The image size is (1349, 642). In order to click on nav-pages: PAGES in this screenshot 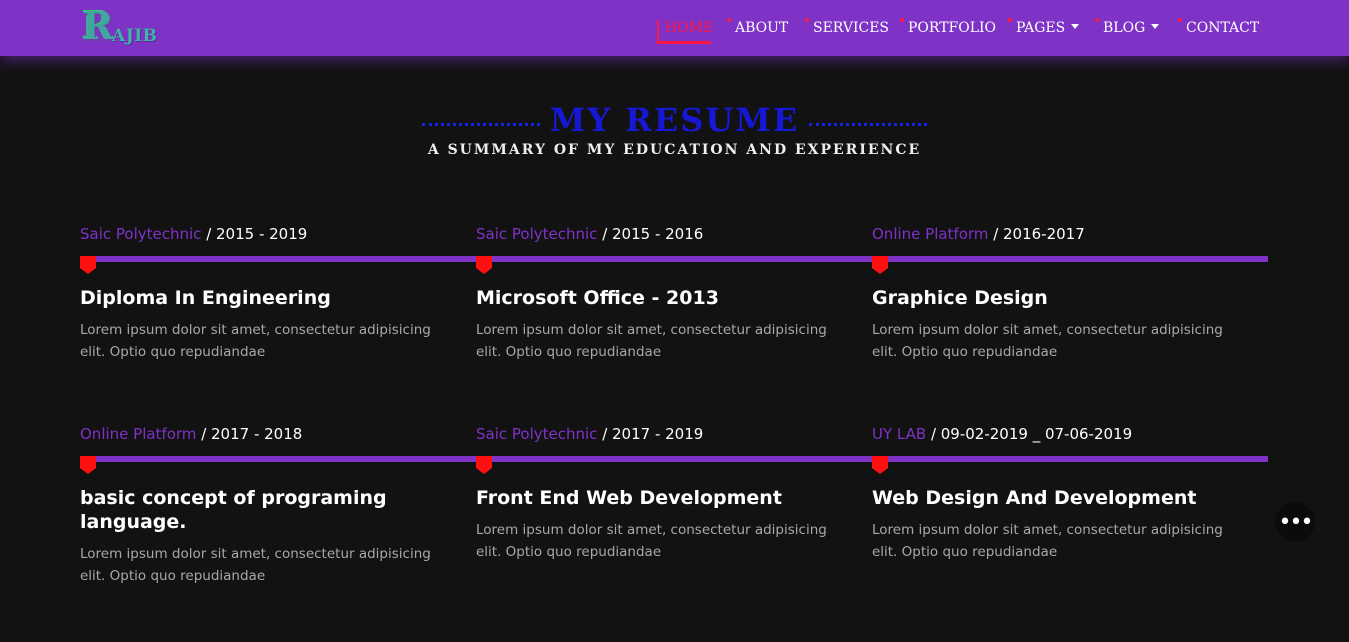, I will do `click(1044, 30)`.